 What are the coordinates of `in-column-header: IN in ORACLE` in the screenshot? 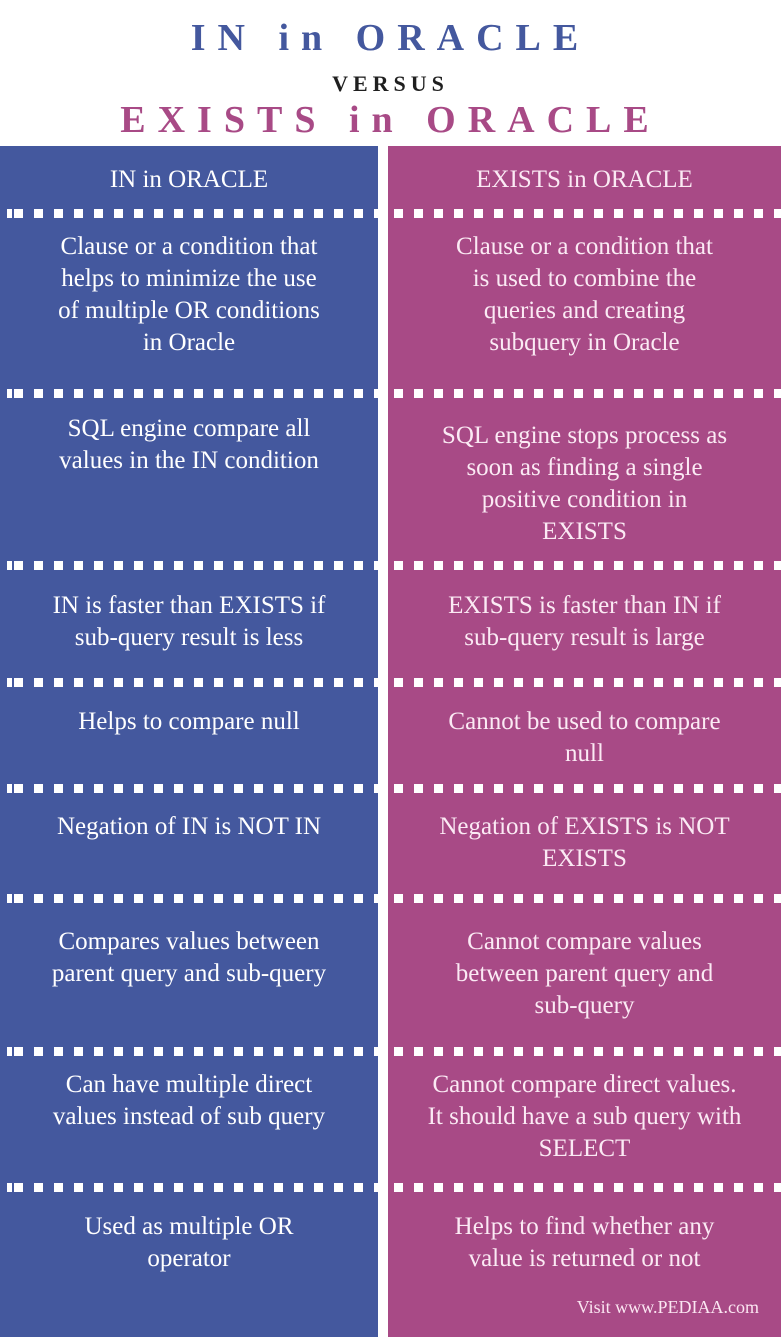 It's located at (189, 180).